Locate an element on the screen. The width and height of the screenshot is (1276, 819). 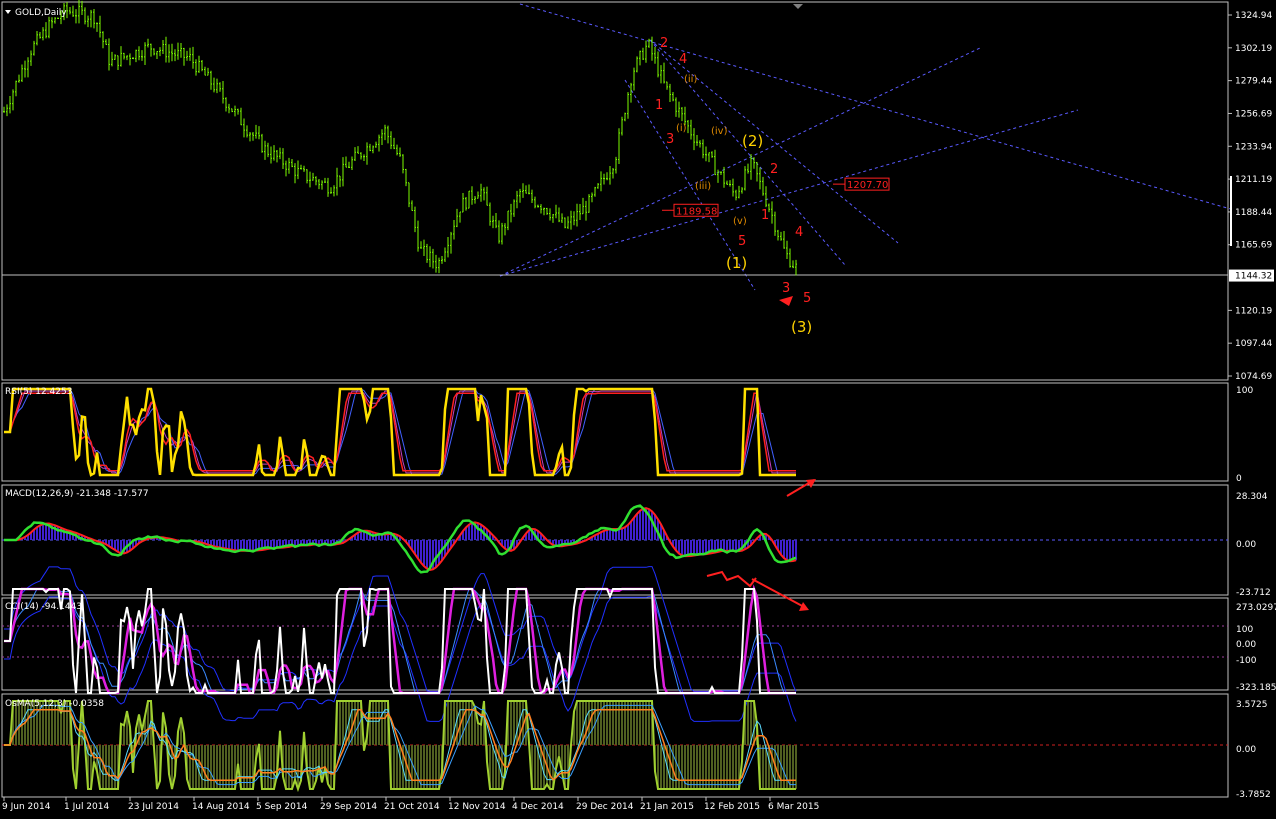
price-axis-label: 1074.69 is located at coordinates (1253, 377).